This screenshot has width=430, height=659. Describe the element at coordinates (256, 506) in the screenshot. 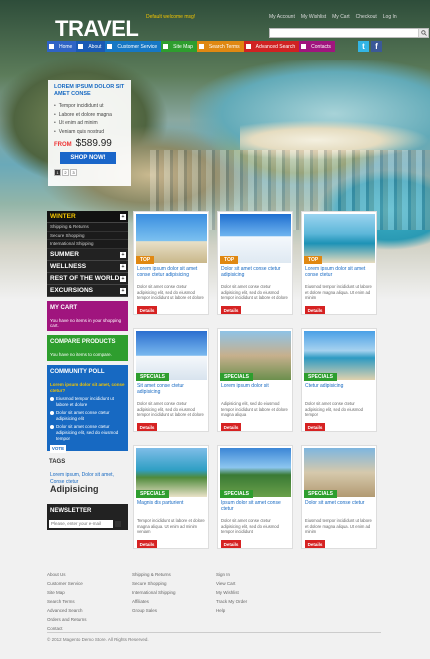

I see `product-title: Ipsum dolor sit amet conse ctetur` at that location.